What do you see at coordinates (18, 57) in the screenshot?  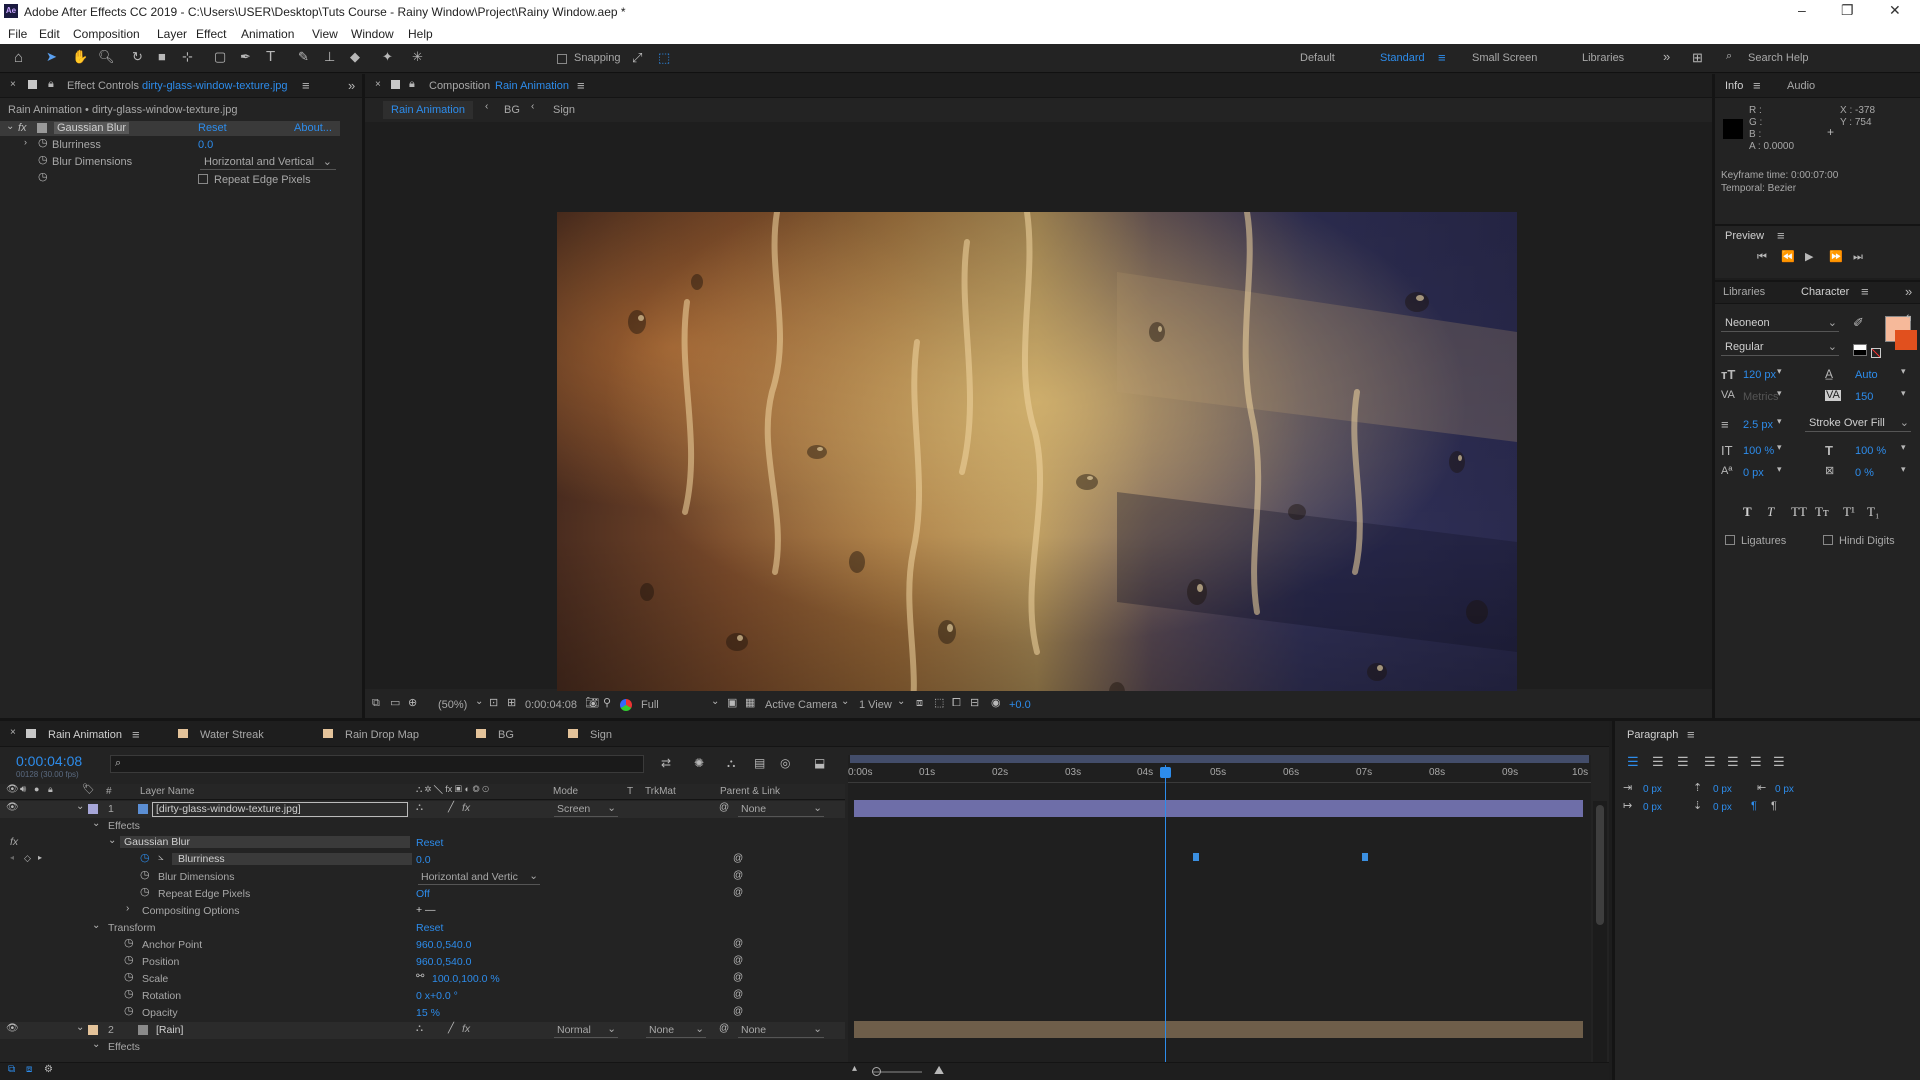 I see `home-icon: ⌂` at bounding box center [18, 57].